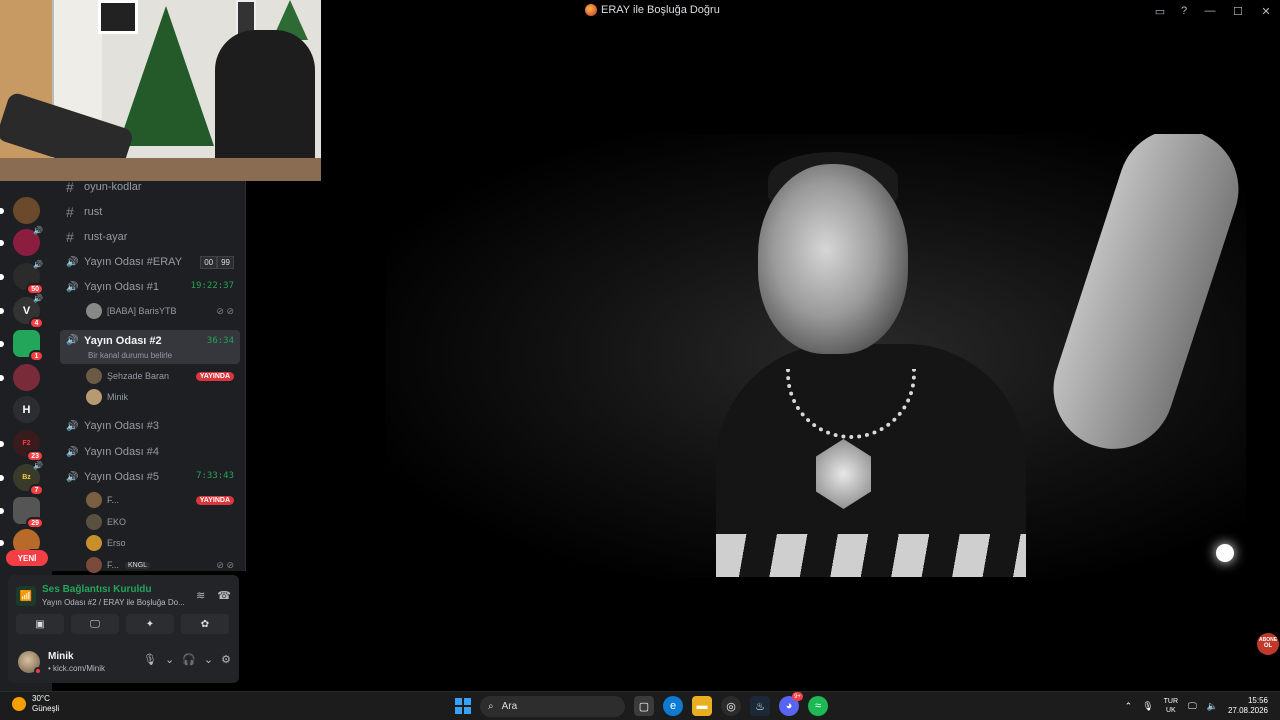 The height and width of the screenshot is (720, 1280). I want to click on hash-icon: #, so click(70, 187).